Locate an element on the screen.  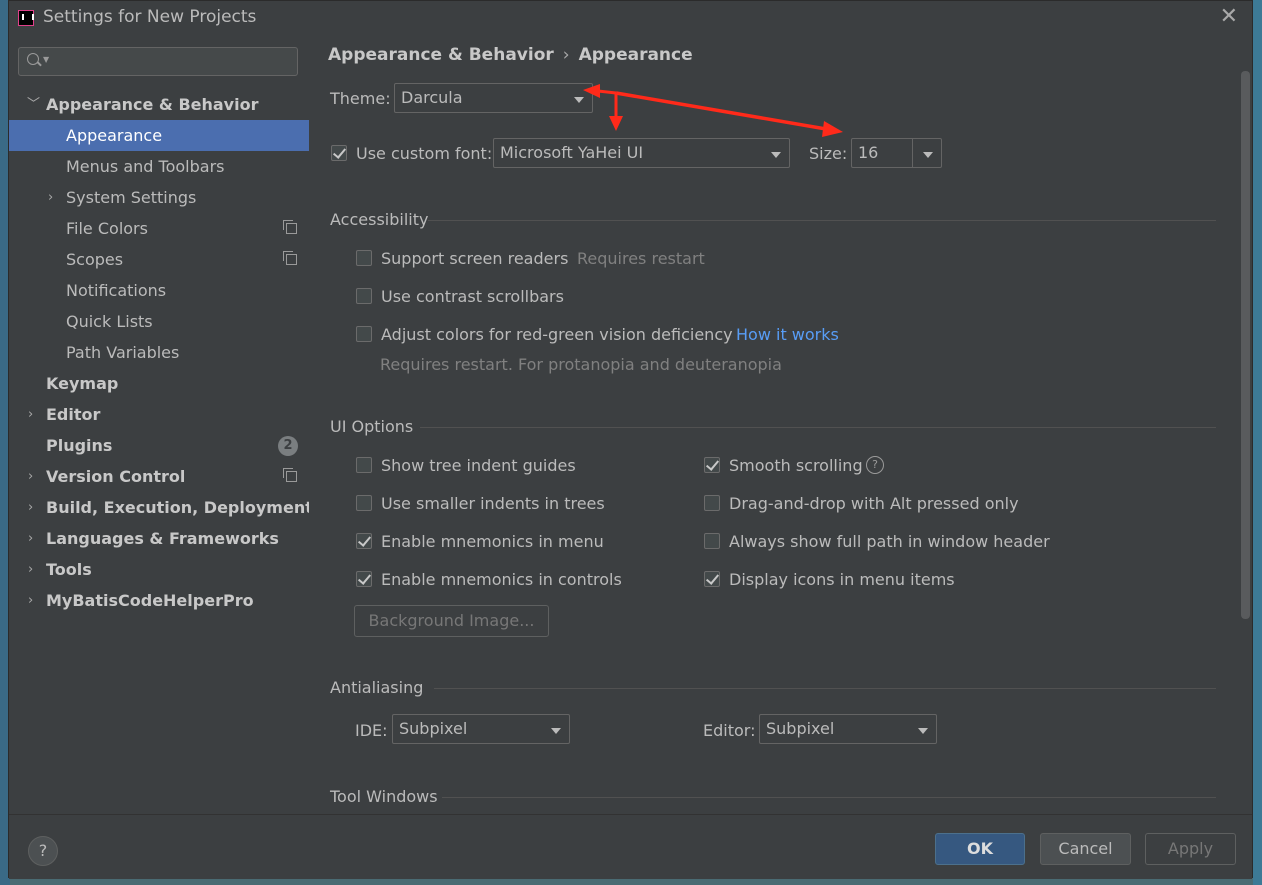
sidebar-item-file-colors: File Colors is located at coordinates (159, 228).